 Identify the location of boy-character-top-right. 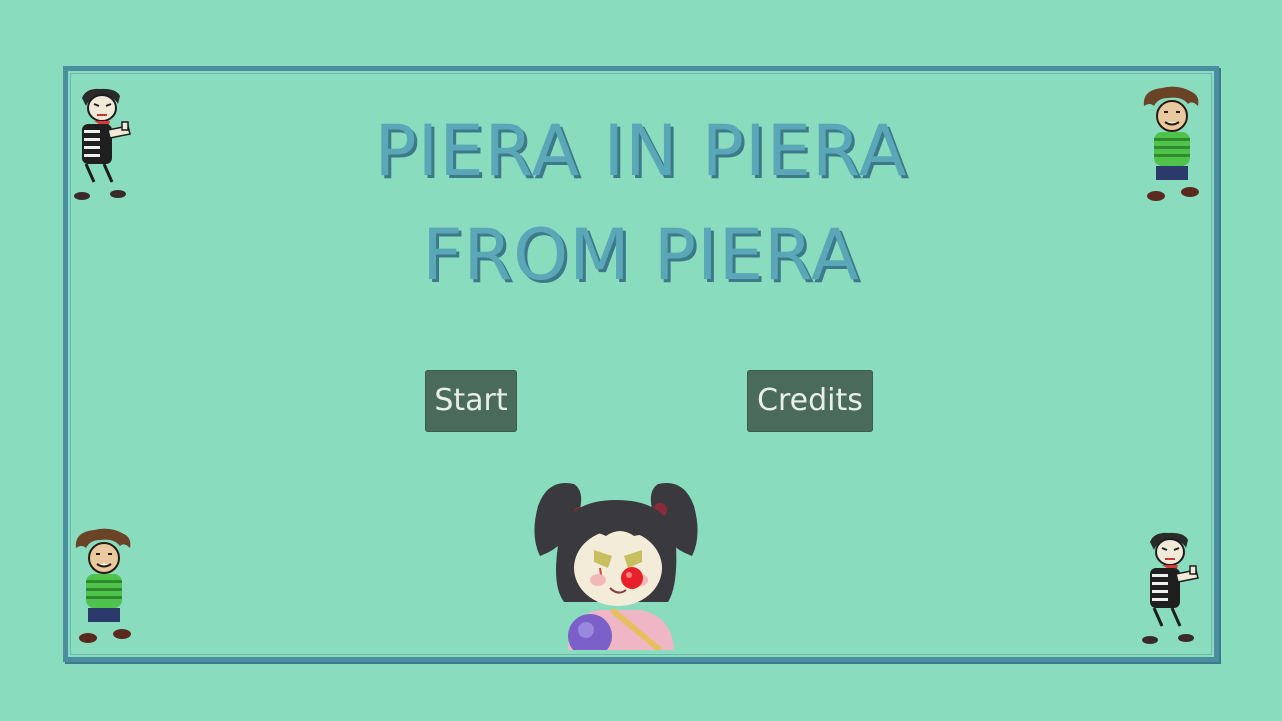
(1171, 143).